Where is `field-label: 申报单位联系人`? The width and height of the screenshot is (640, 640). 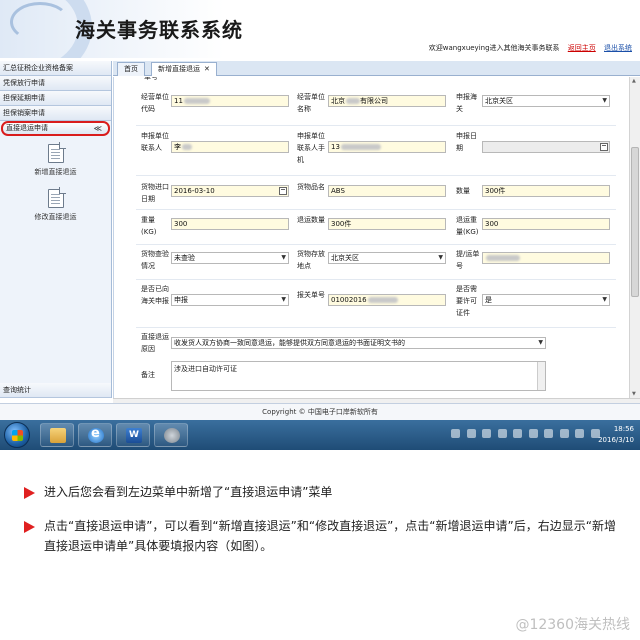 field-label: 申报单位联系人 is located at coordinates (155, 142).